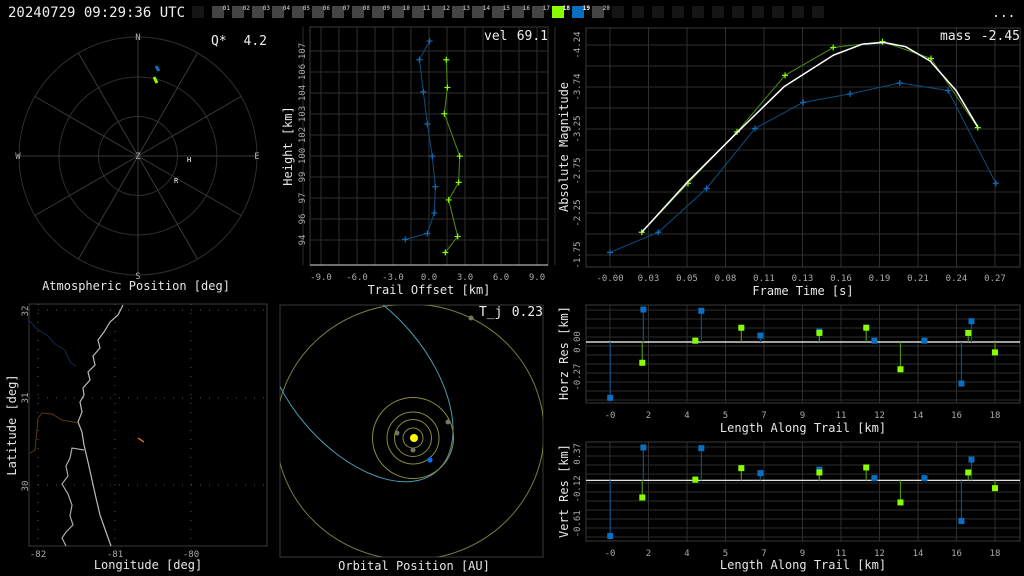 The width and height of the screenshot is (1024, 576). Describe the element at coordinates (247, 8) in the screenshot. I see `frame-label: 02` at that location.